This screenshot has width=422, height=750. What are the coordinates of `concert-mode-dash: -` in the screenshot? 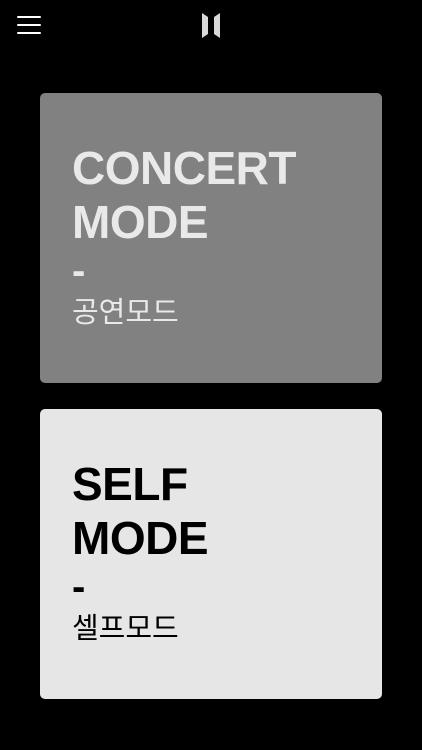 It's located at (79, 271).